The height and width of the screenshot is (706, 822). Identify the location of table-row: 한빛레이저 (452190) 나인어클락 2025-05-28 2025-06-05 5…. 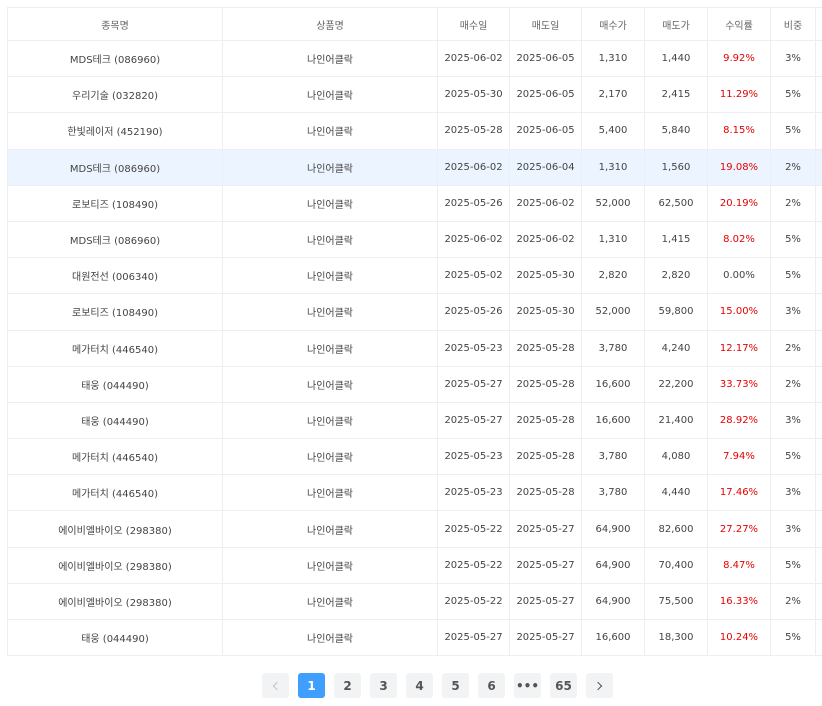
(414, 131).